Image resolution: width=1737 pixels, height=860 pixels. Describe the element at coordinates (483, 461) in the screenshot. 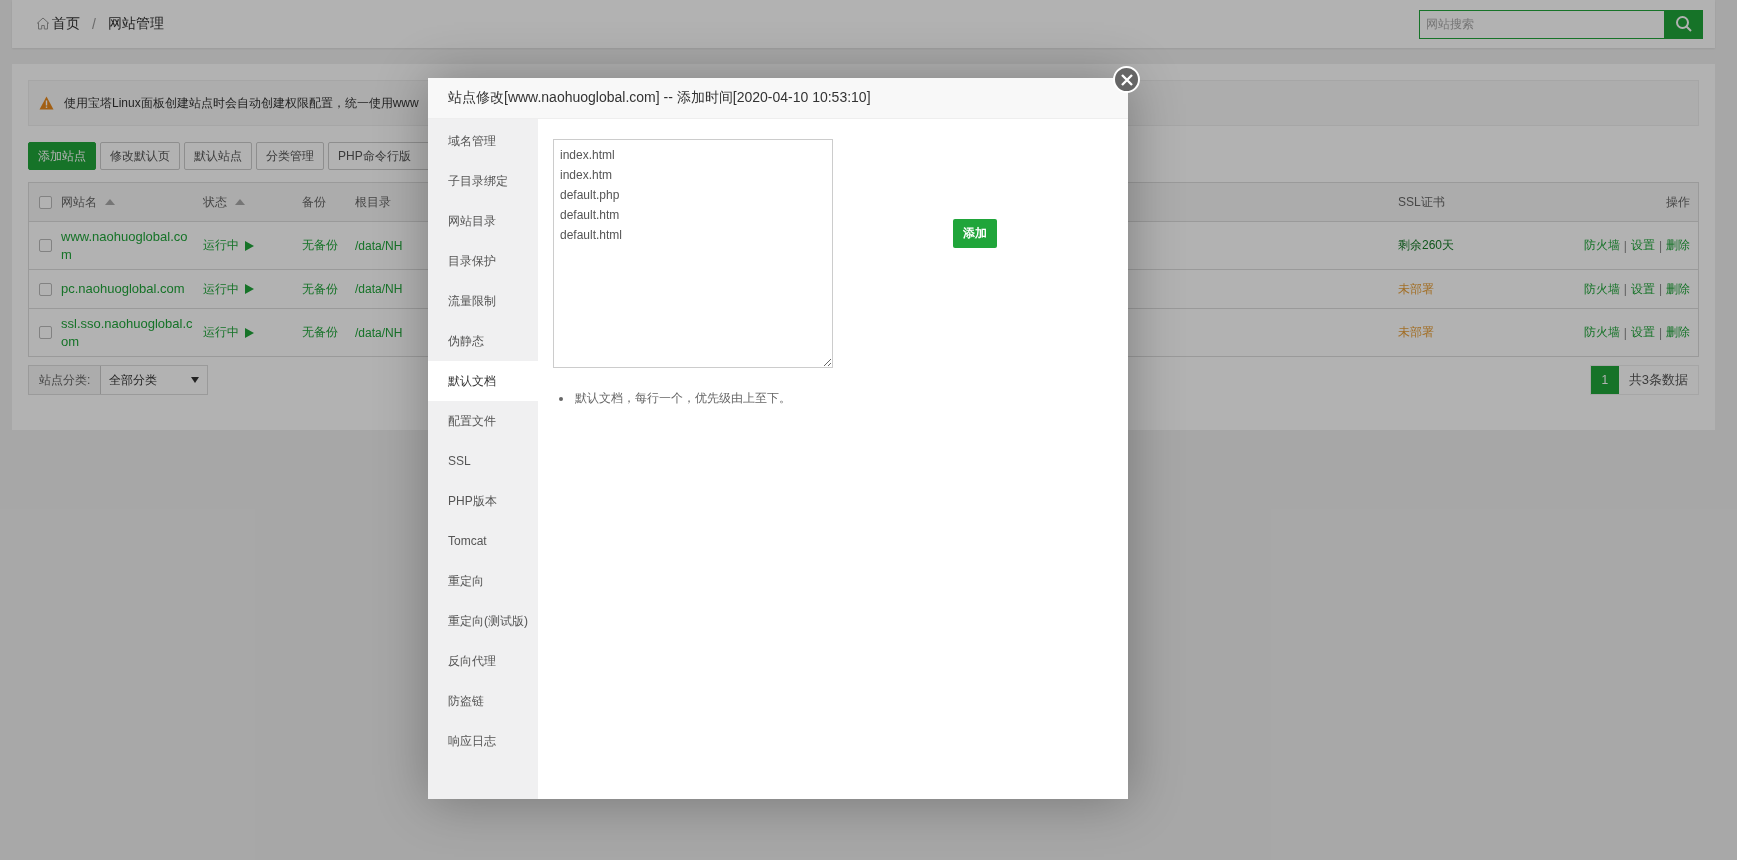

I see `sidebar-tab: SSL` at that location.